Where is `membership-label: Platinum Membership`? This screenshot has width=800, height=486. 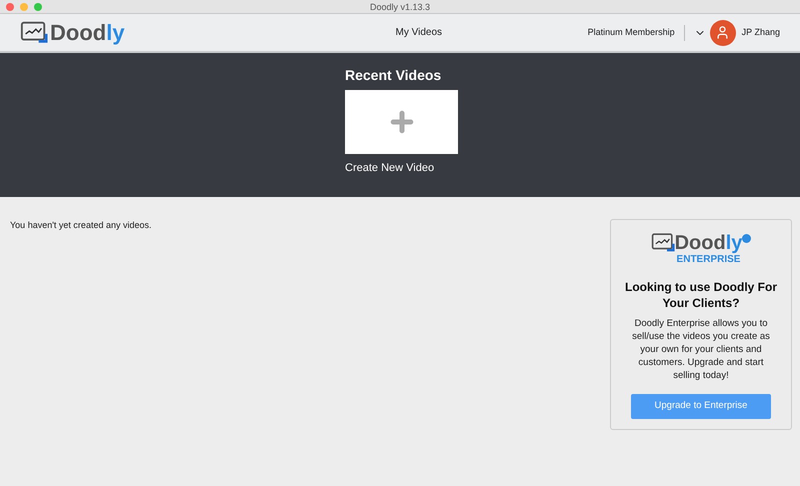 membership-label: Platinum Membership is located at coordinates (631, 32).